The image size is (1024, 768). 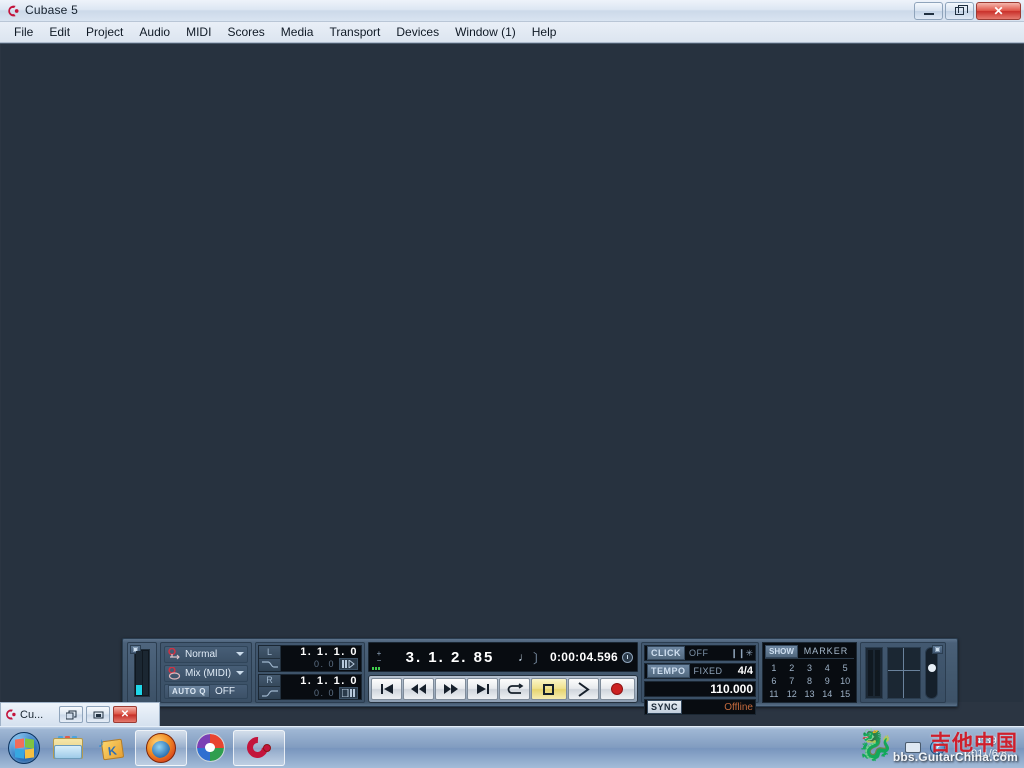 What do you see at coordinates (348, 664) in the screenshot?
I see `punch-in-icon` at bounding box center [348, 664].